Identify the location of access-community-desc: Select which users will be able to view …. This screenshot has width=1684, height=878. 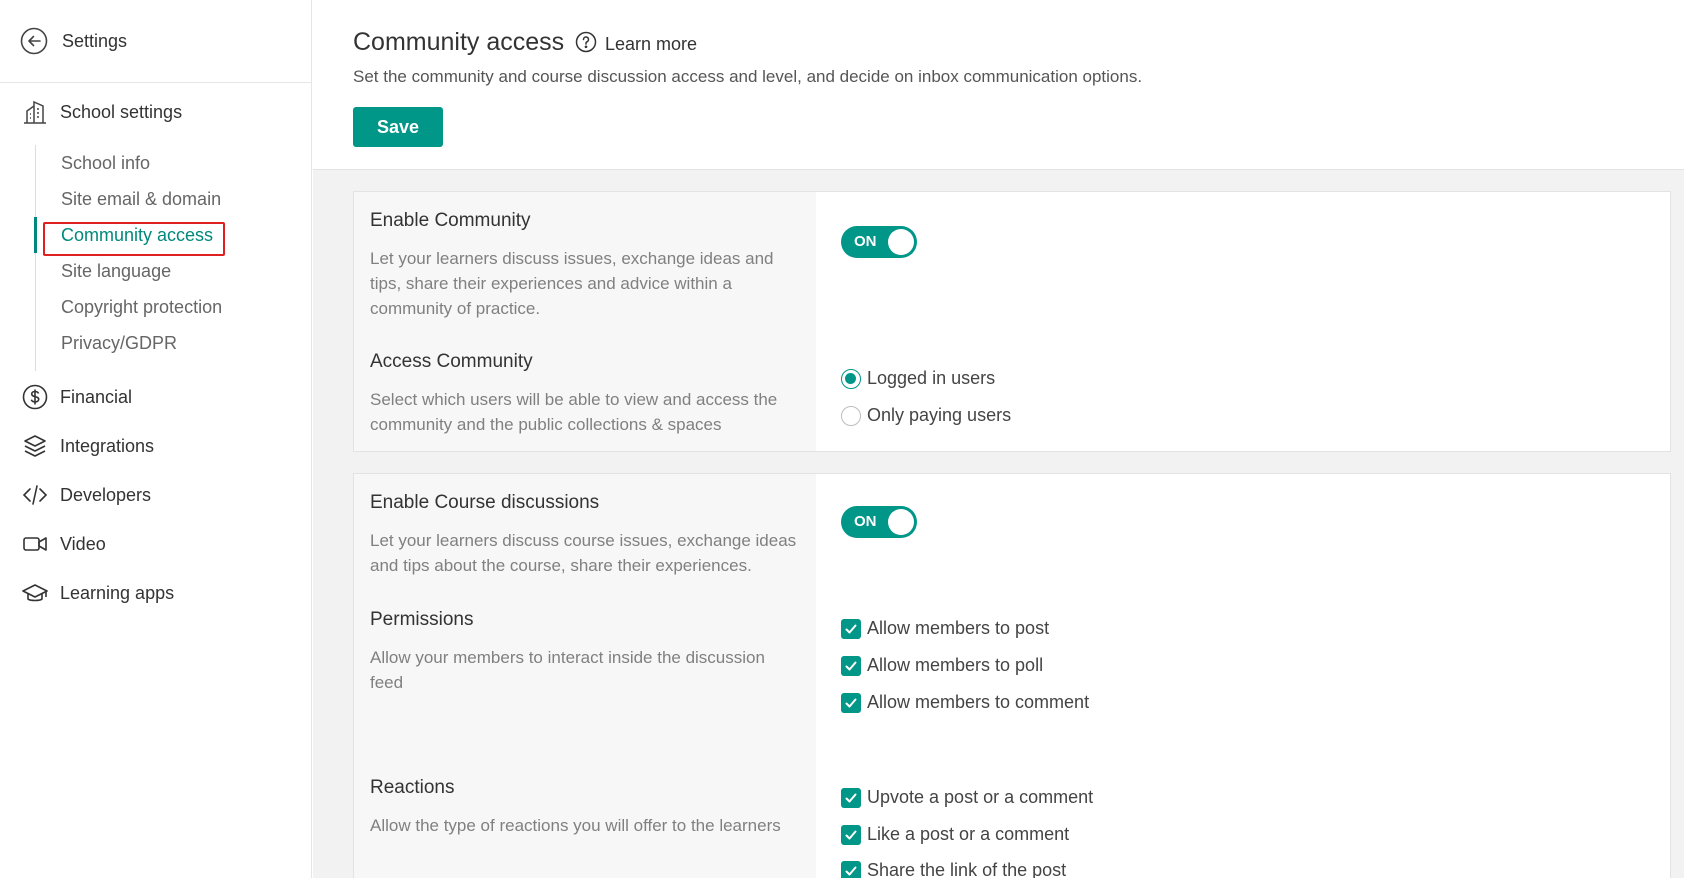
(574, 412).